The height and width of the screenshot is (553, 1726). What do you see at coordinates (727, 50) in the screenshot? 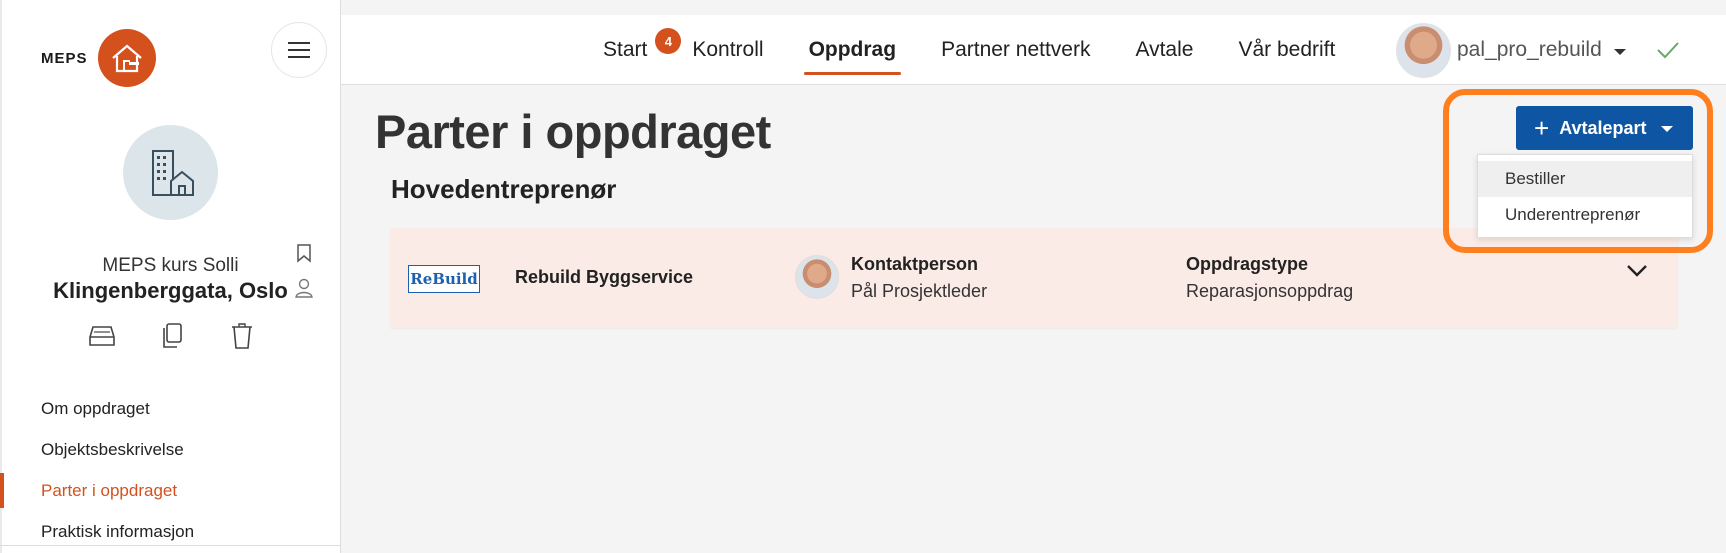
I see `tab-kontroll: Kontroll` at bounding box center [727, 50].